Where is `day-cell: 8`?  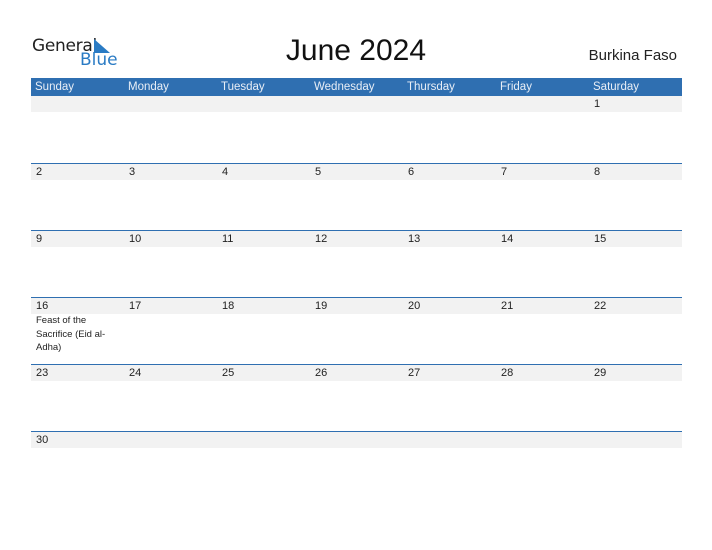 day-cell: 8 is located at coordinates (635, 197).